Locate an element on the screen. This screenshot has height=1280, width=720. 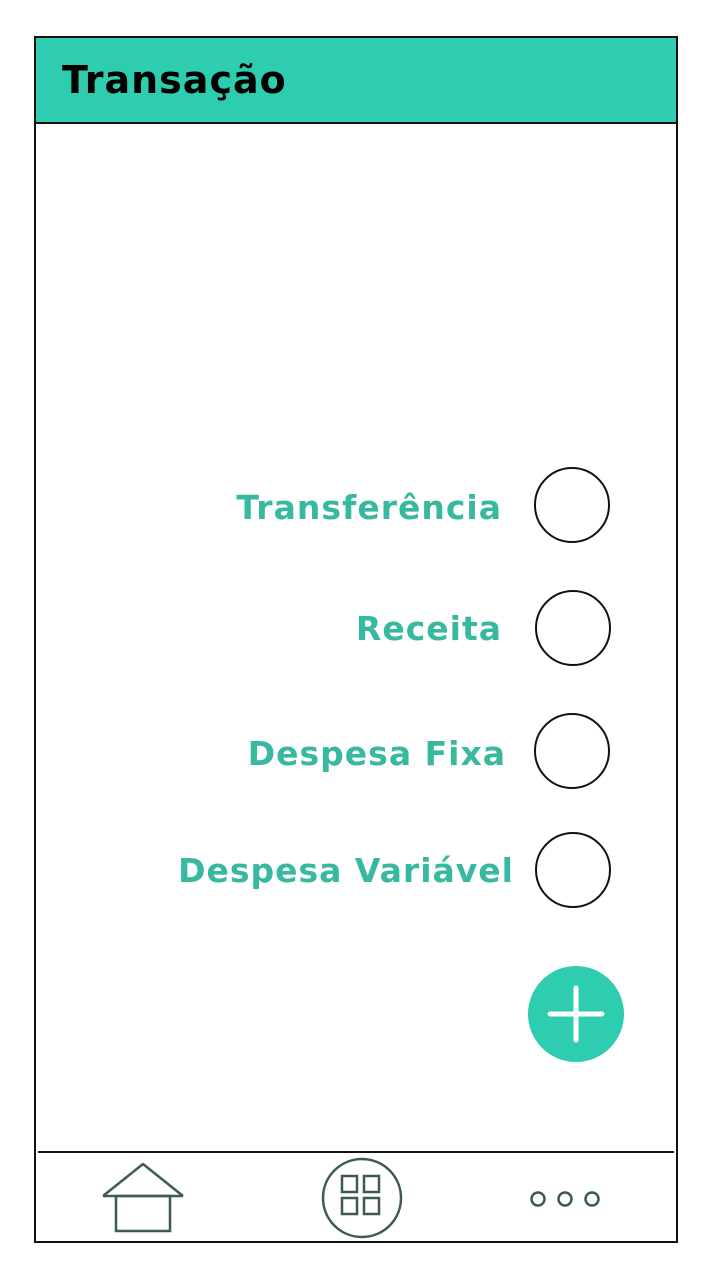
option-despesa-fixa: Despesa Fixa is located at coordinates (356, 752).